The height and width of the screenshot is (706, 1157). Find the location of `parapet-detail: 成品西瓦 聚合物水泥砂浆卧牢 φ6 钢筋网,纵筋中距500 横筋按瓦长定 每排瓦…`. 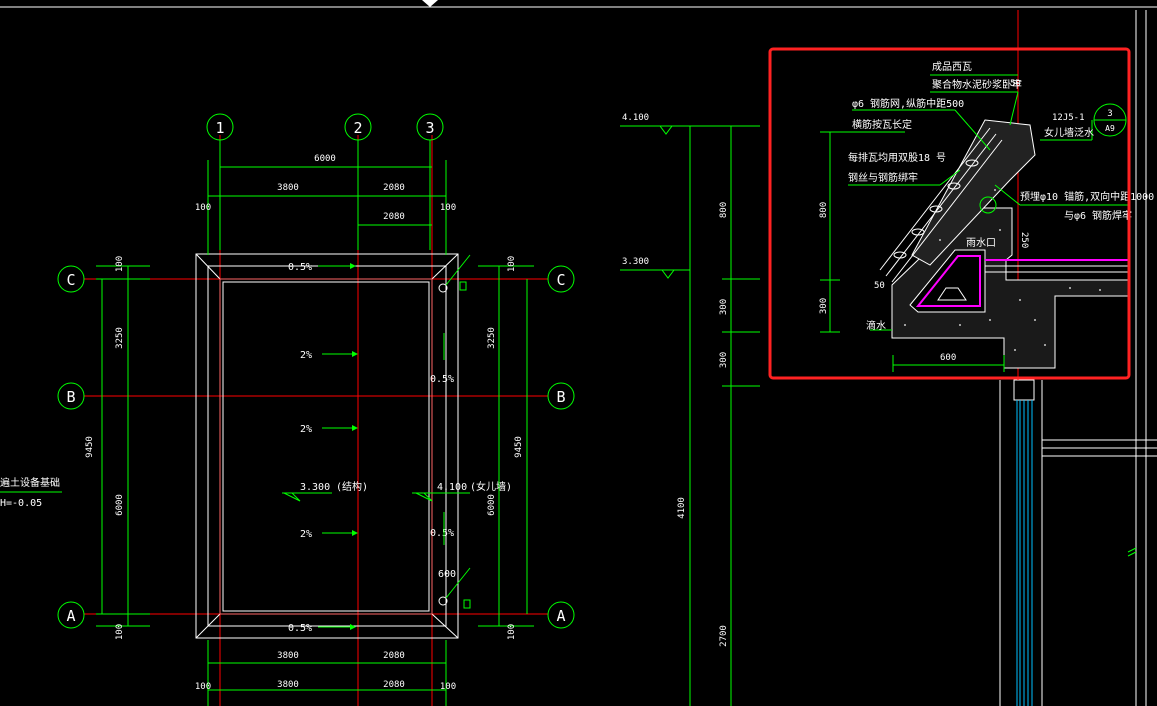

parapet-detail: 成品西瓦 聚合物水泥砂浆卧牢 φ6 钢筋网,纵筋中距500 横筋按瓦长定 每排瓦… is located at coordinates (986, 216).